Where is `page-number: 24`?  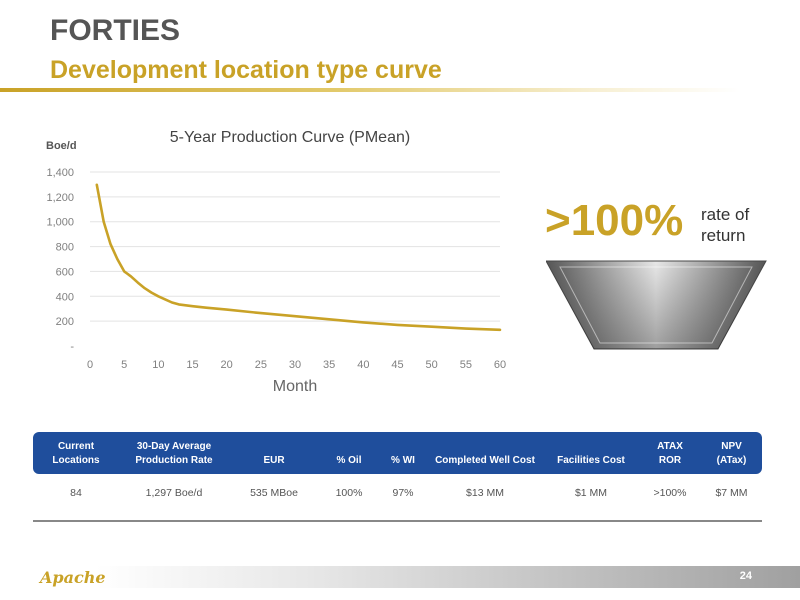 page-number: 24 is located at coordinates (745, 576).